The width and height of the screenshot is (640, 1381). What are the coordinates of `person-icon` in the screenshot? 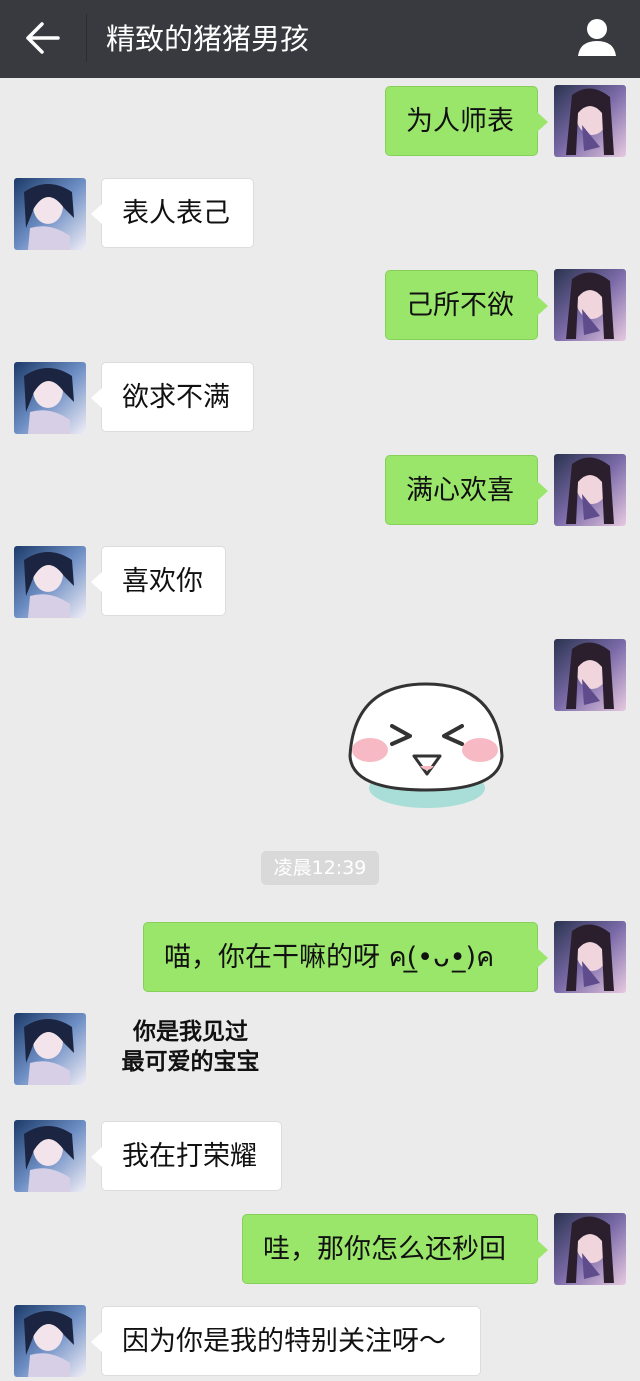 It's located at (597, 37).